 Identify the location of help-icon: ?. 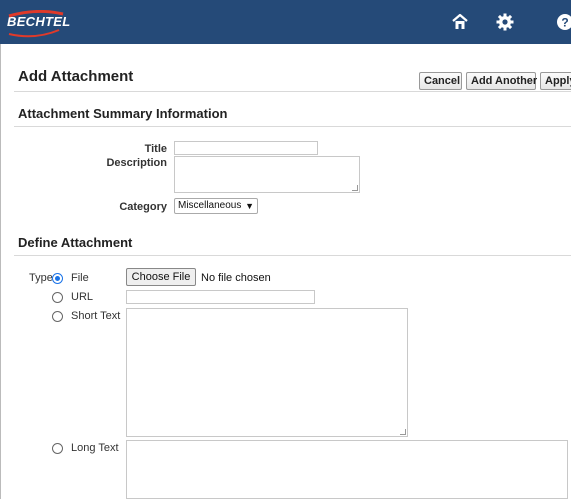
(563, 22).